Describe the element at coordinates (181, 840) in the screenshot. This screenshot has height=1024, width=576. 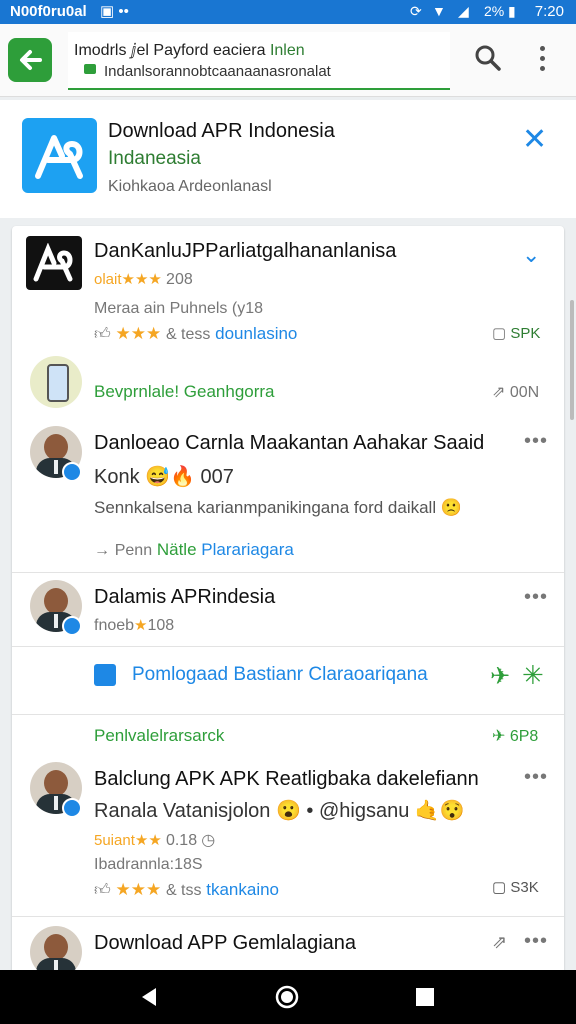
I see `rating-count: 0.18` at that location.